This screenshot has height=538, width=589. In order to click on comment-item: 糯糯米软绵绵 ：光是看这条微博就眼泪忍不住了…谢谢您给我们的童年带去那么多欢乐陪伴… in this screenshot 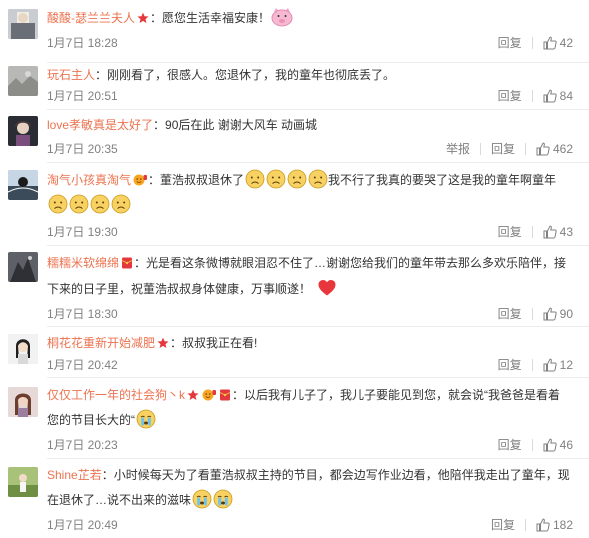, I will do `click(294, 288)`.